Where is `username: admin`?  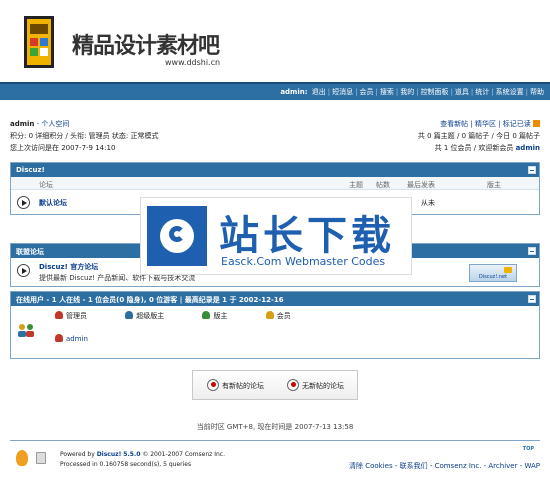 username: admin is located at coordinates (22, 124).